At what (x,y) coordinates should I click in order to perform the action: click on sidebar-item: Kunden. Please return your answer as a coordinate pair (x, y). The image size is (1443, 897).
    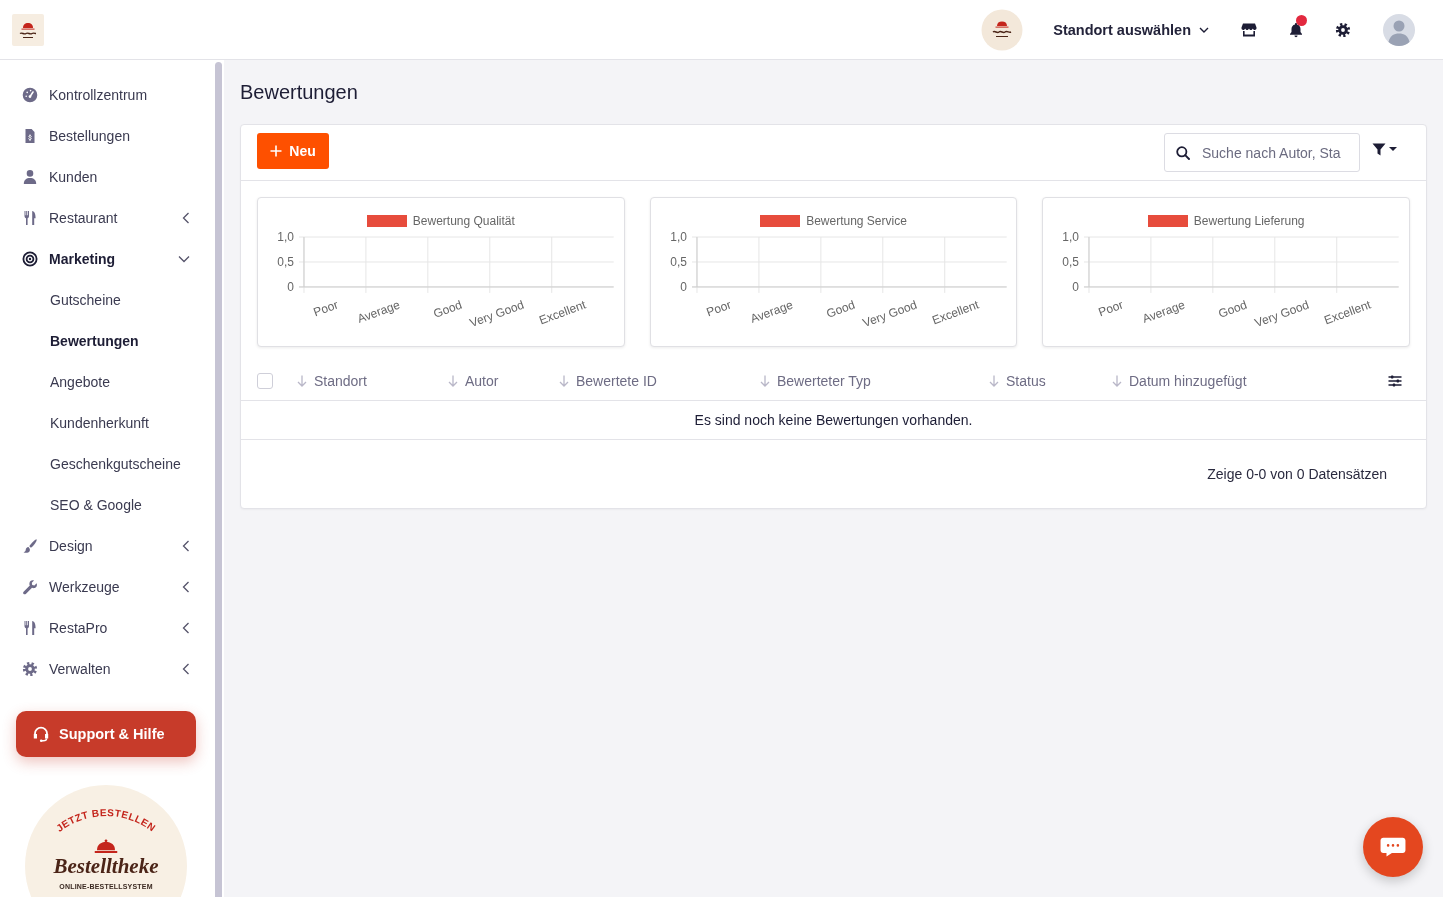
    Looking at the image, I should click on (106, 176).